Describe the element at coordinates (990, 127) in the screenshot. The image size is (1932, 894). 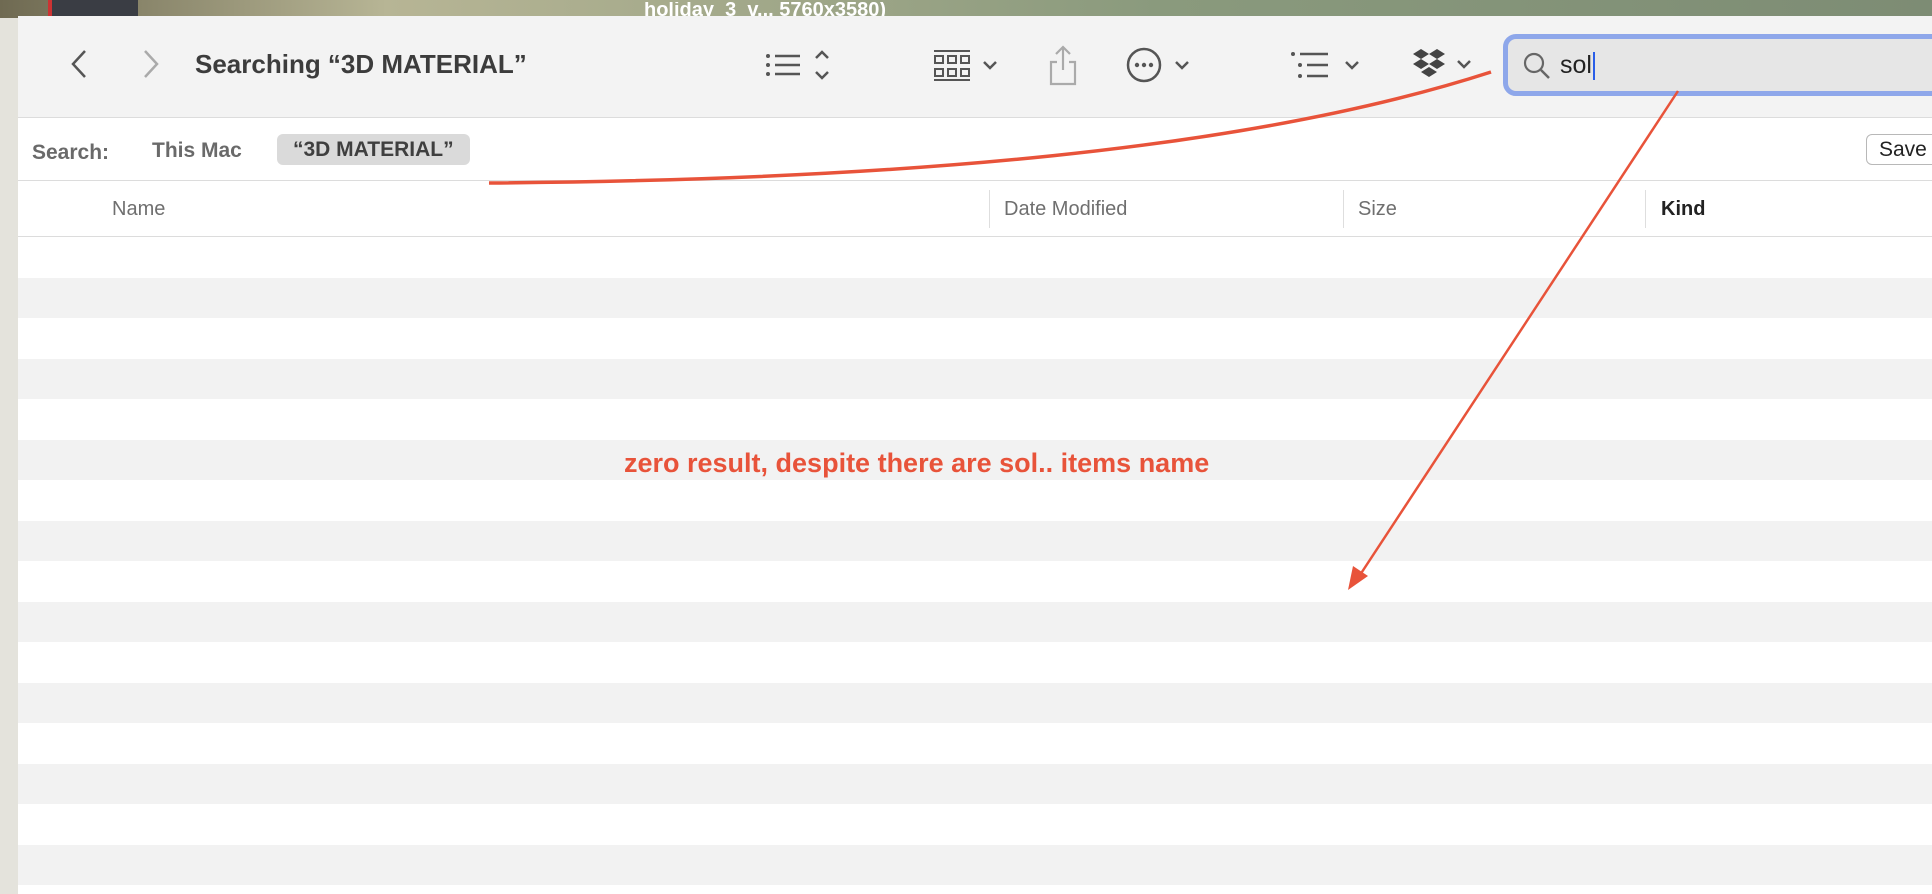
I see `annotation-curve` at that location.